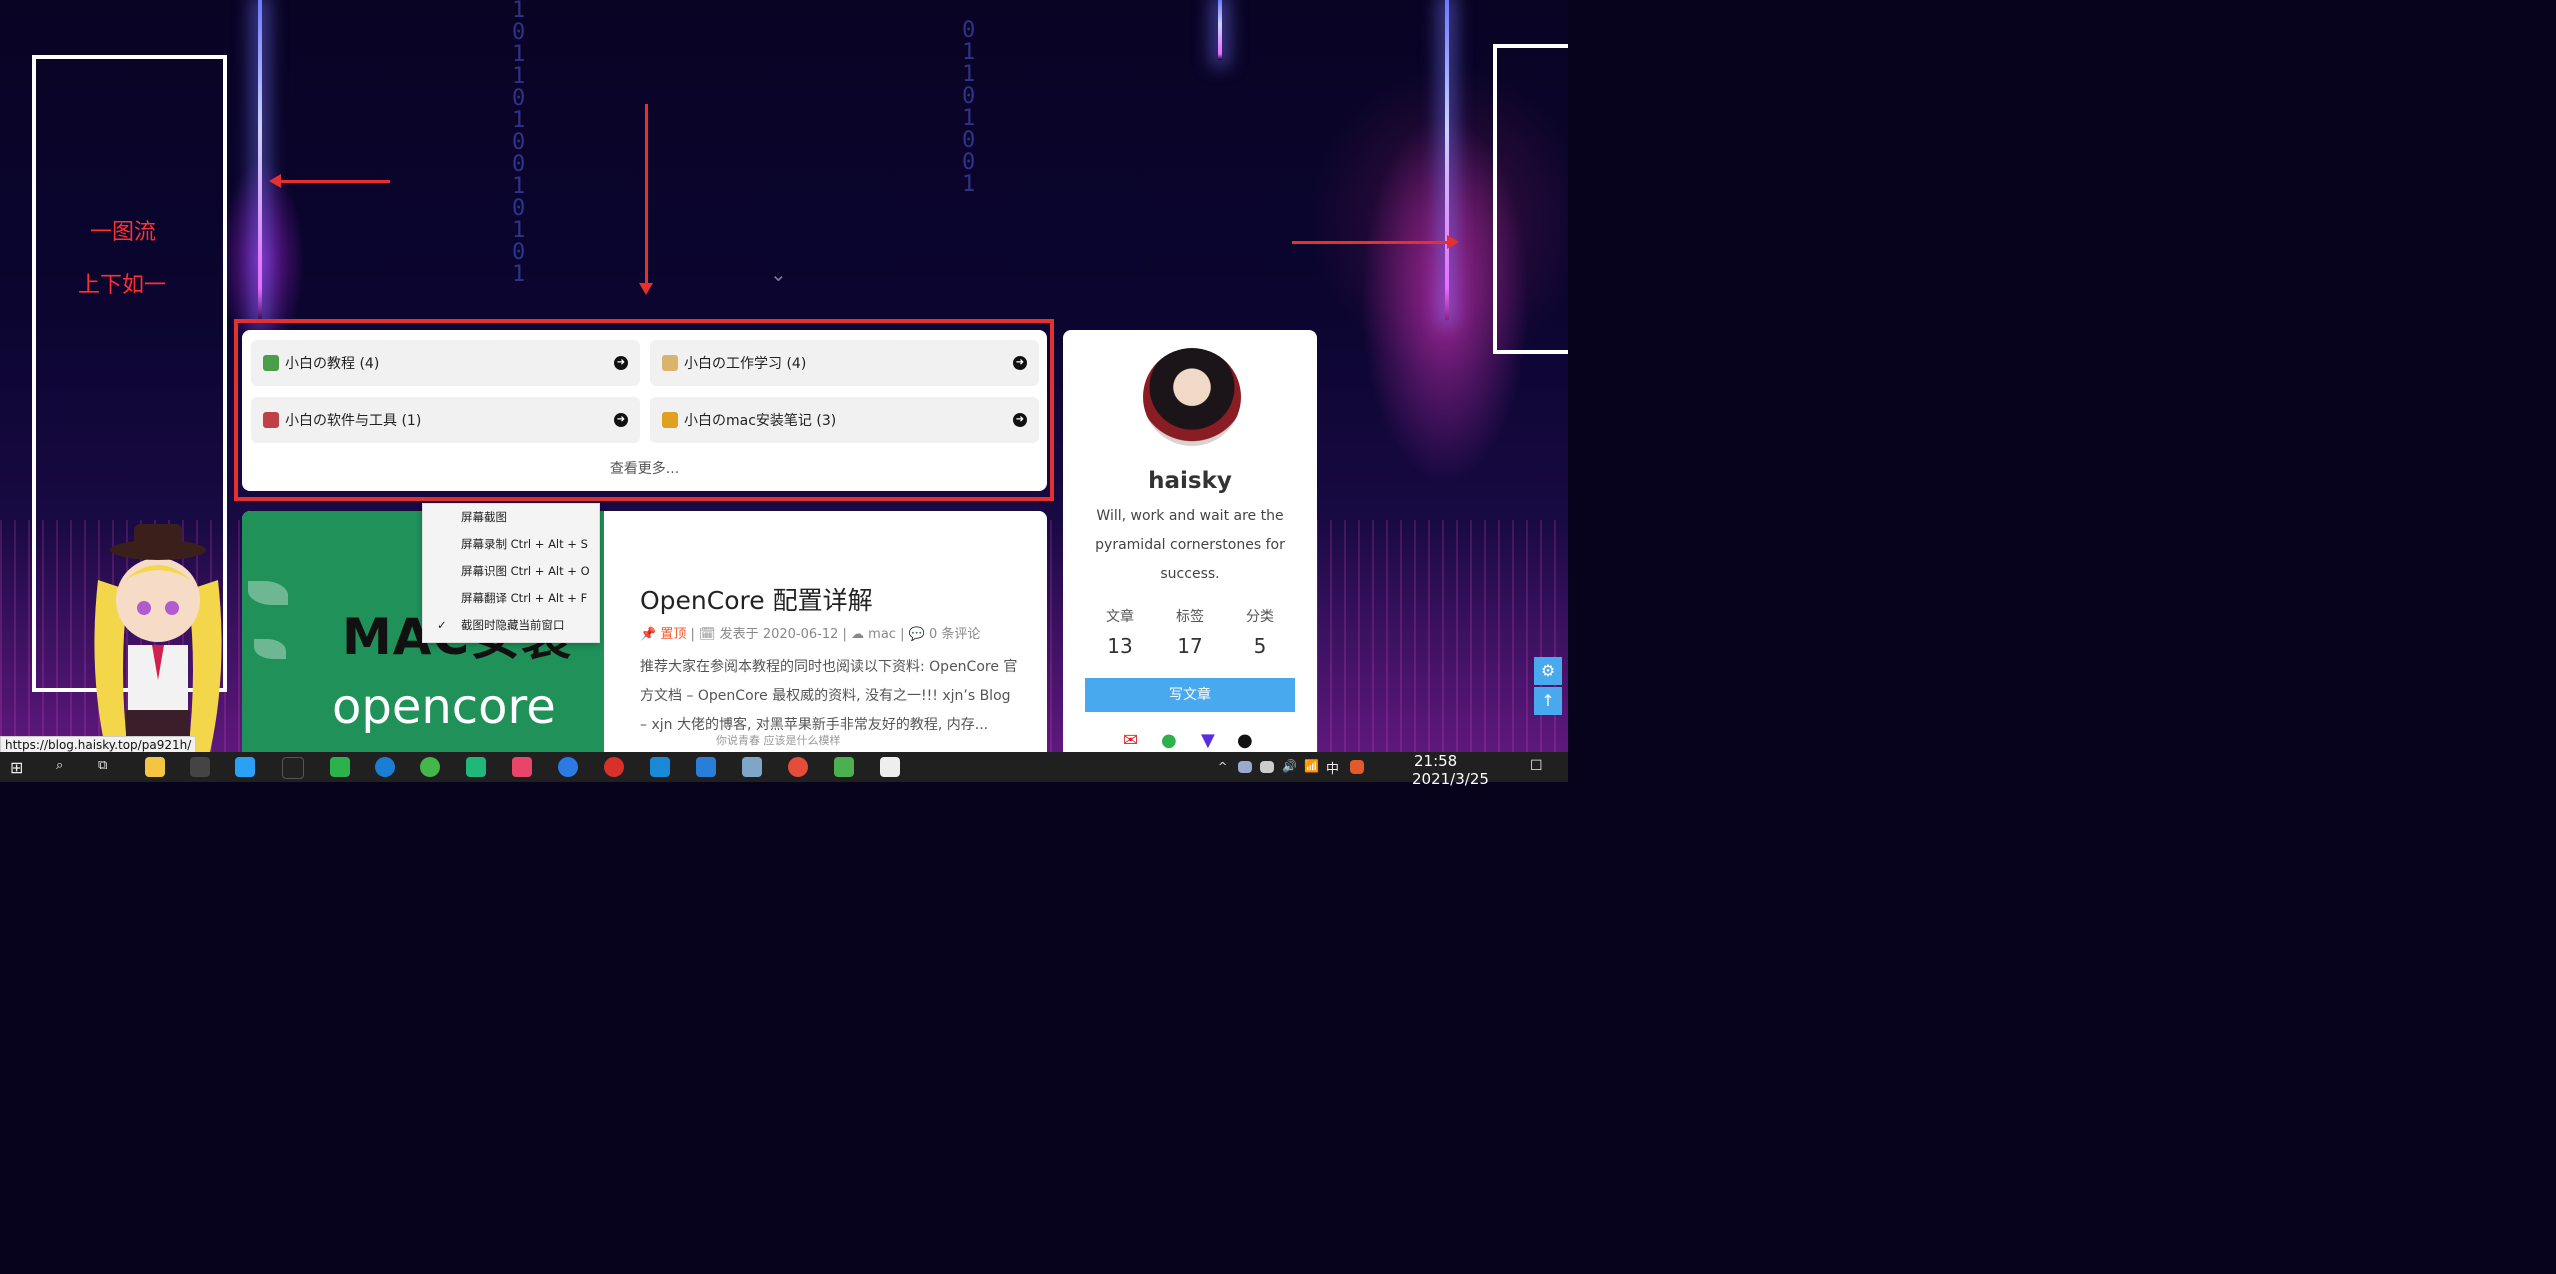 The image size is (2556, 1274). Describe the element at coordinates (340, 767) in the screenshot. I see `wechat-icon` at that location.